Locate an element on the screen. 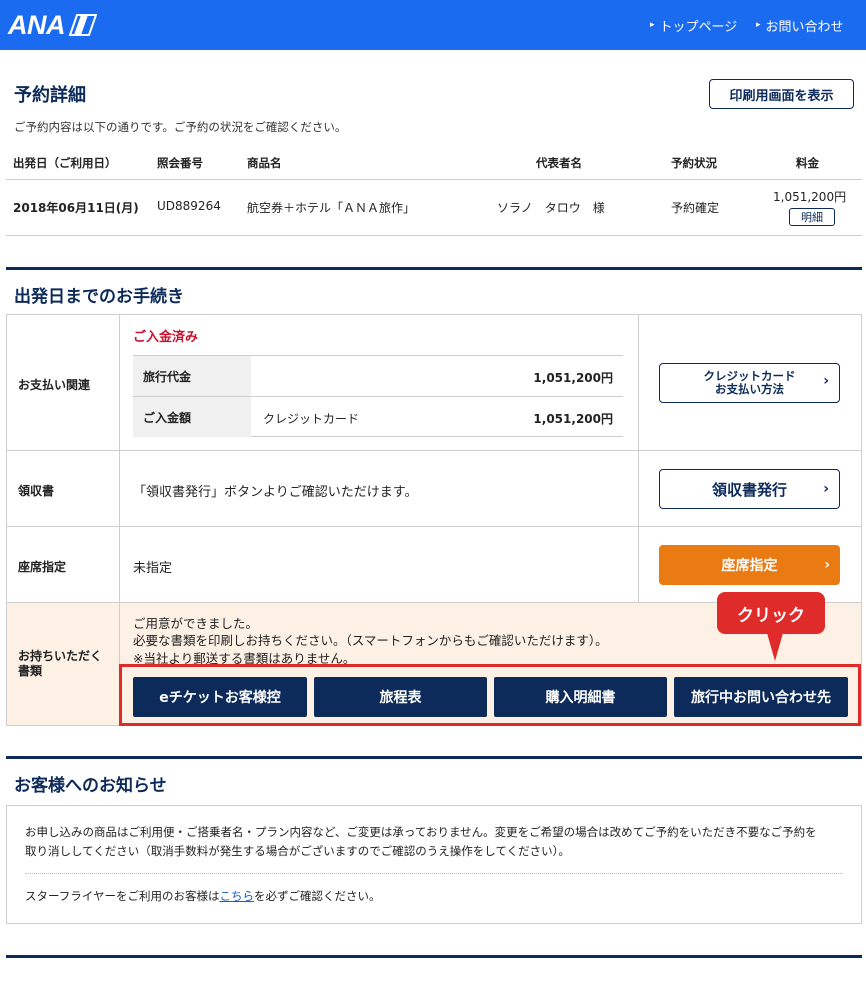 The image size is (866, 981). site-header: ANA ▸ トップページ ▸ お問い合わせ is located at coordinates (433, 25).